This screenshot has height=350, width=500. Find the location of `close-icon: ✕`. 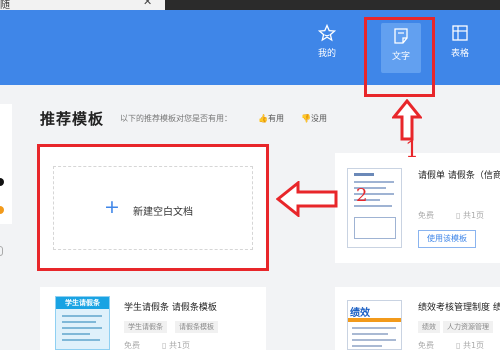

close-icon: ✕ is located at coordinates (147, 4).